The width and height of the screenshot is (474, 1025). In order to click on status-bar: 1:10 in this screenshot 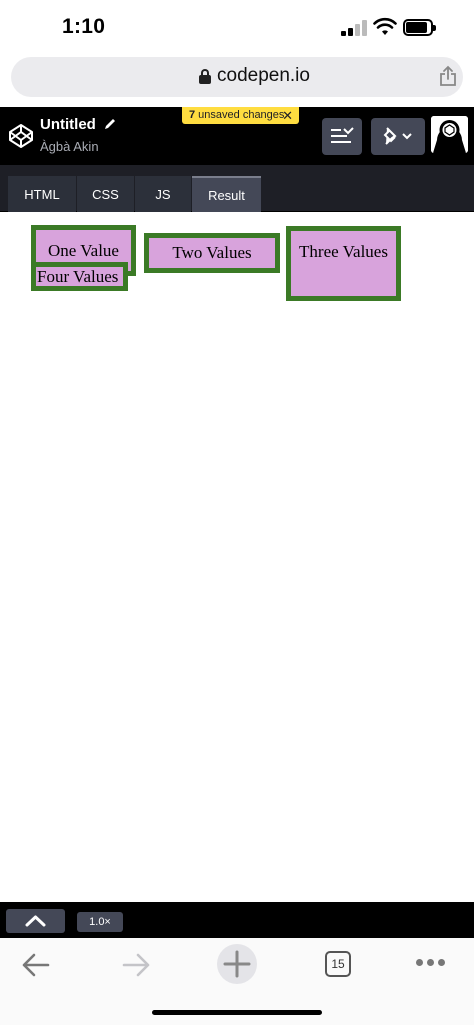, I will do `click(237, 27)`.